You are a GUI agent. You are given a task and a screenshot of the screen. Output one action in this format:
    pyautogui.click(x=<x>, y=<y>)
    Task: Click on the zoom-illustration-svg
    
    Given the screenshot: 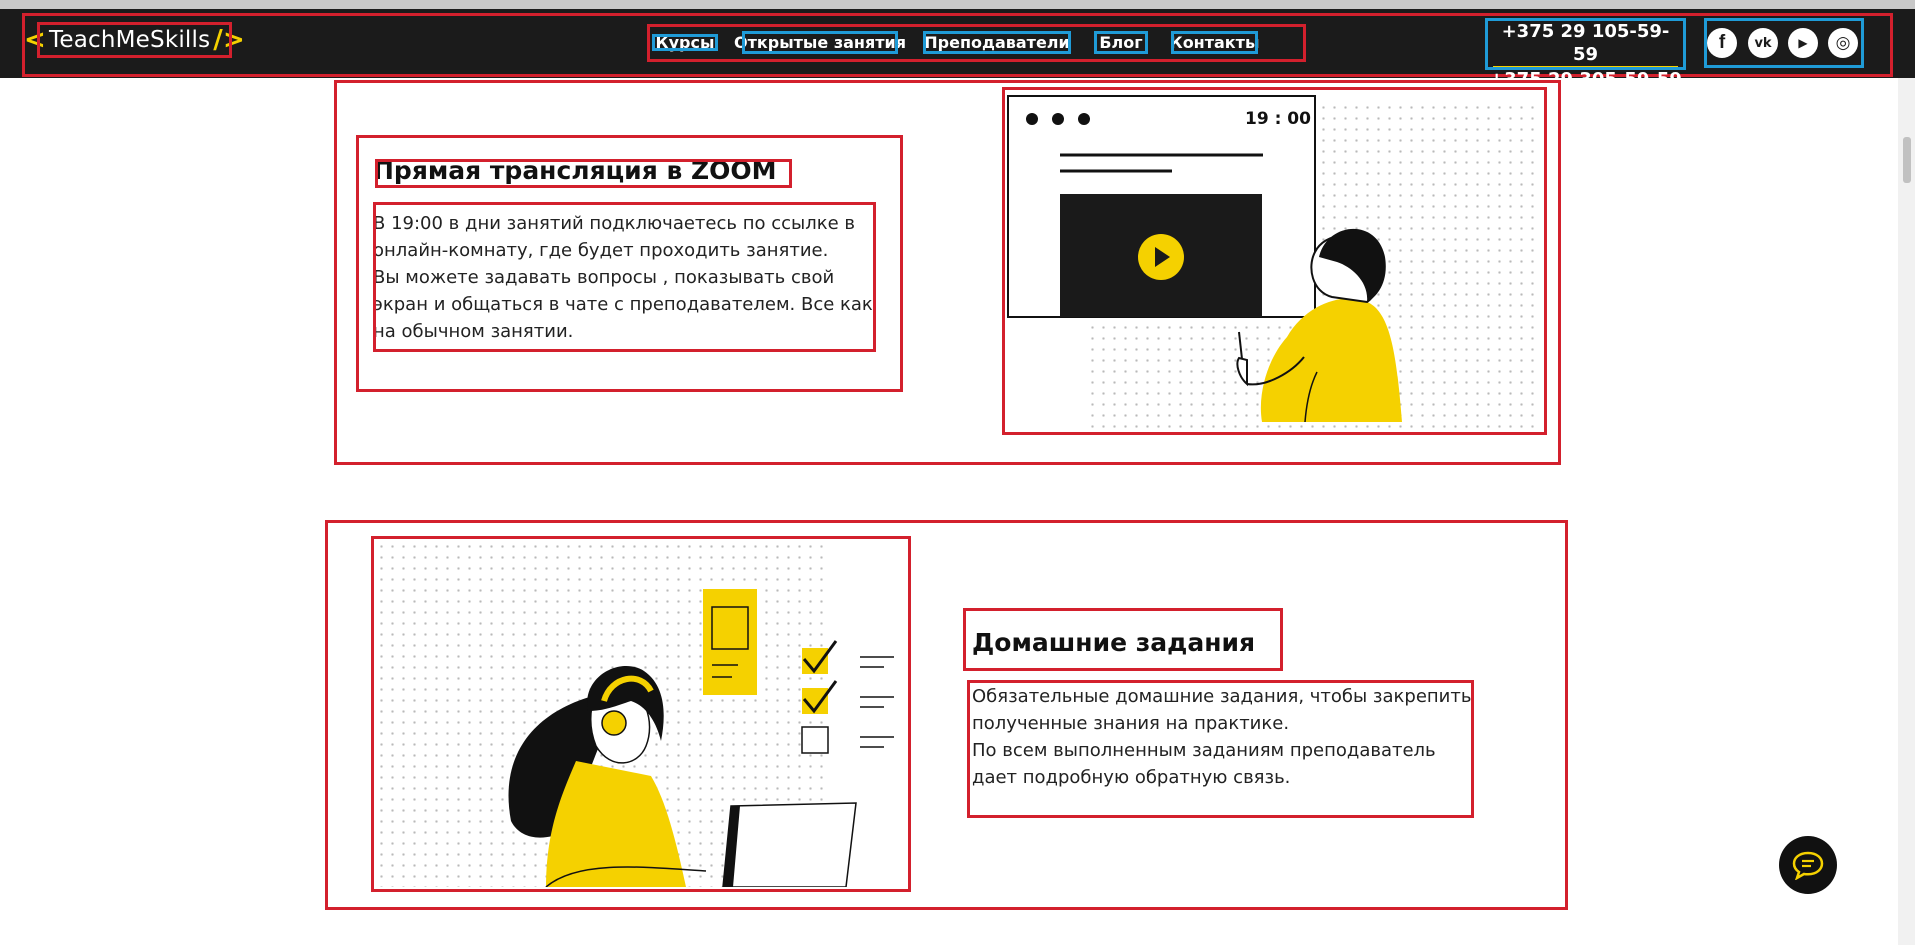 What is the action you would take?
    pyautogui.click(x=1204, y=259)
    